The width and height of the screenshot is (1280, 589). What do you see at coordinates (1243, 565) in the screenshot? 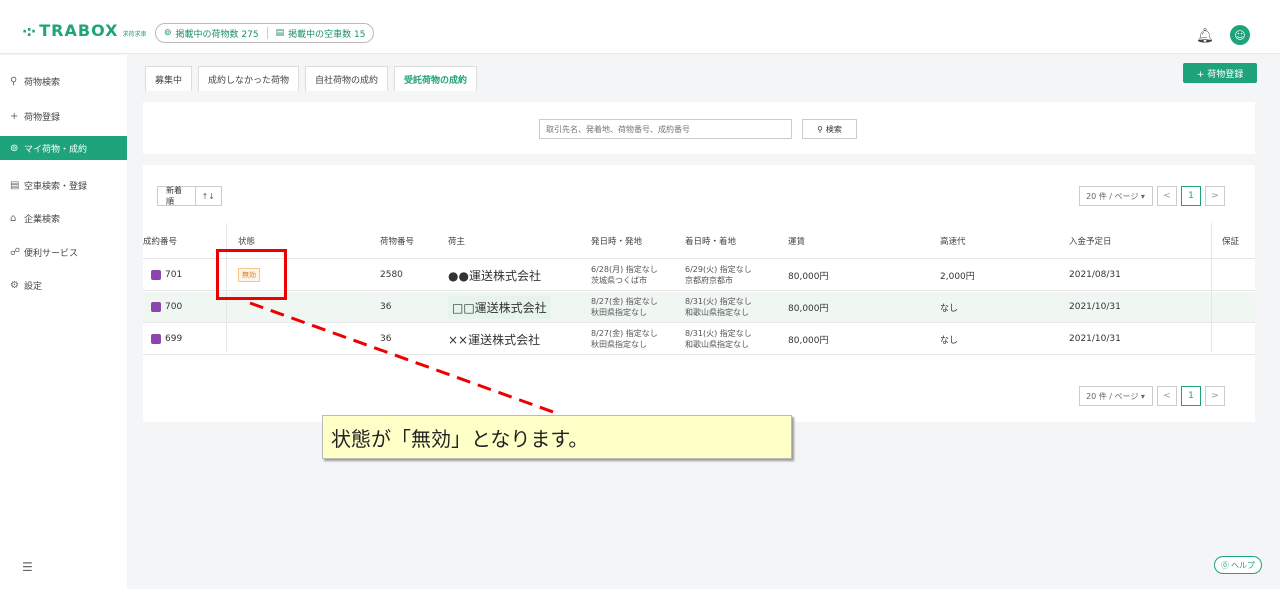
I see `help-label: ヘルプ` at bounding box center [1243, 565].